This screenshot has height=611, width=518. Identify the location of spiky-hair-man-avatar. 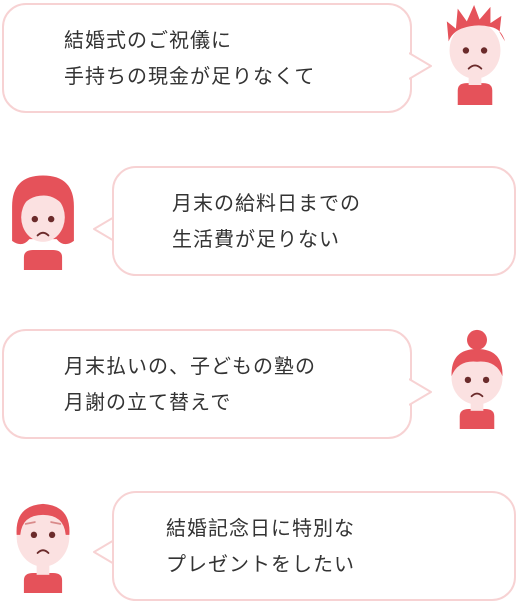
(475, 55).